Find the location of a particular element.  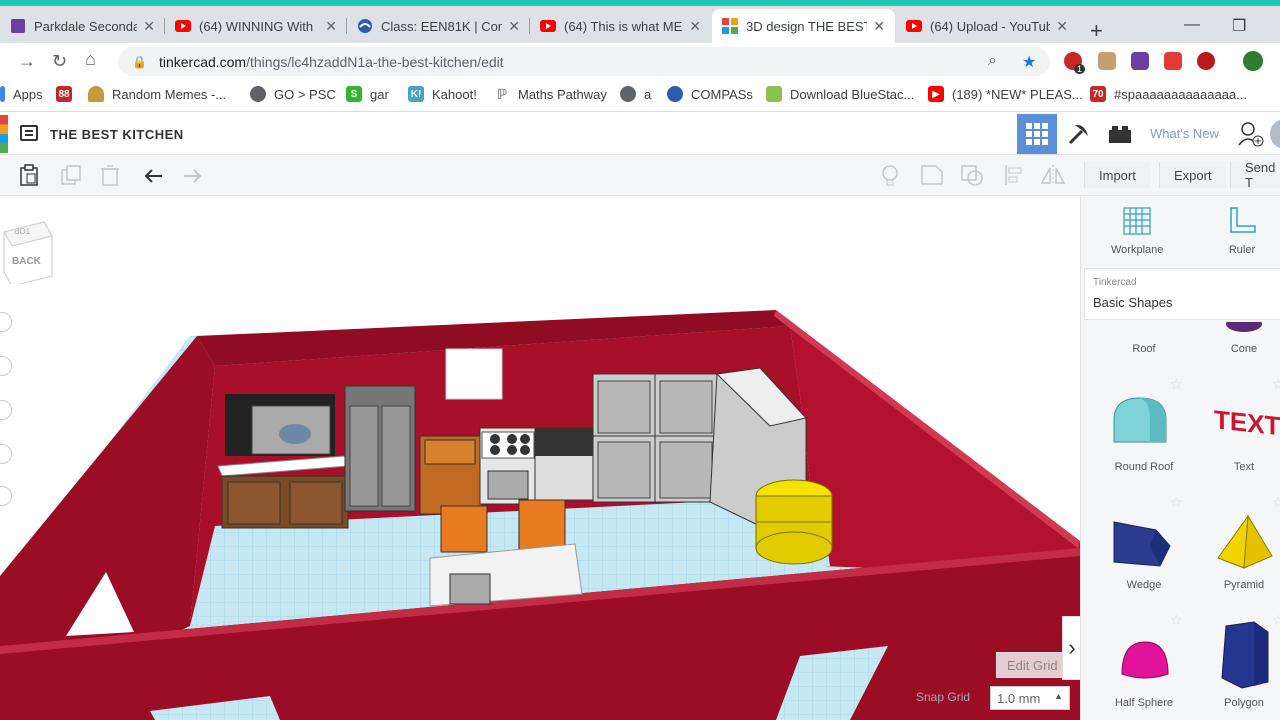

ungroup-icon is located at coordinates (972, 178).